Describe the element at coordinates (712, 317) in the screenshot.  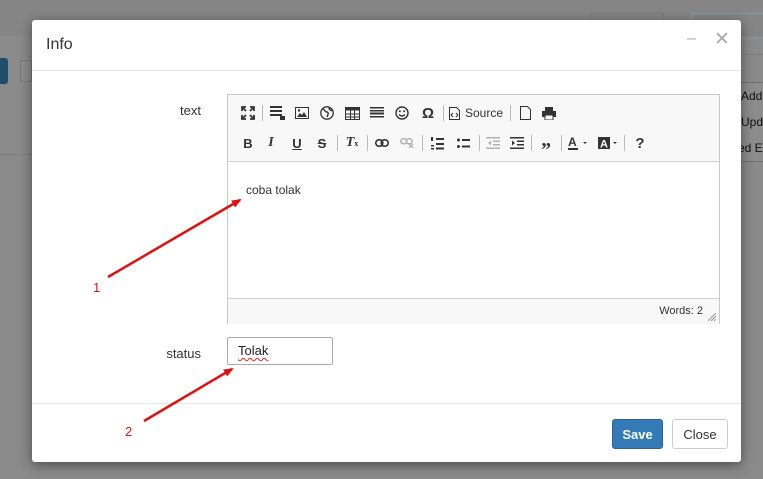
I see `resize-handle-icon` at that location.